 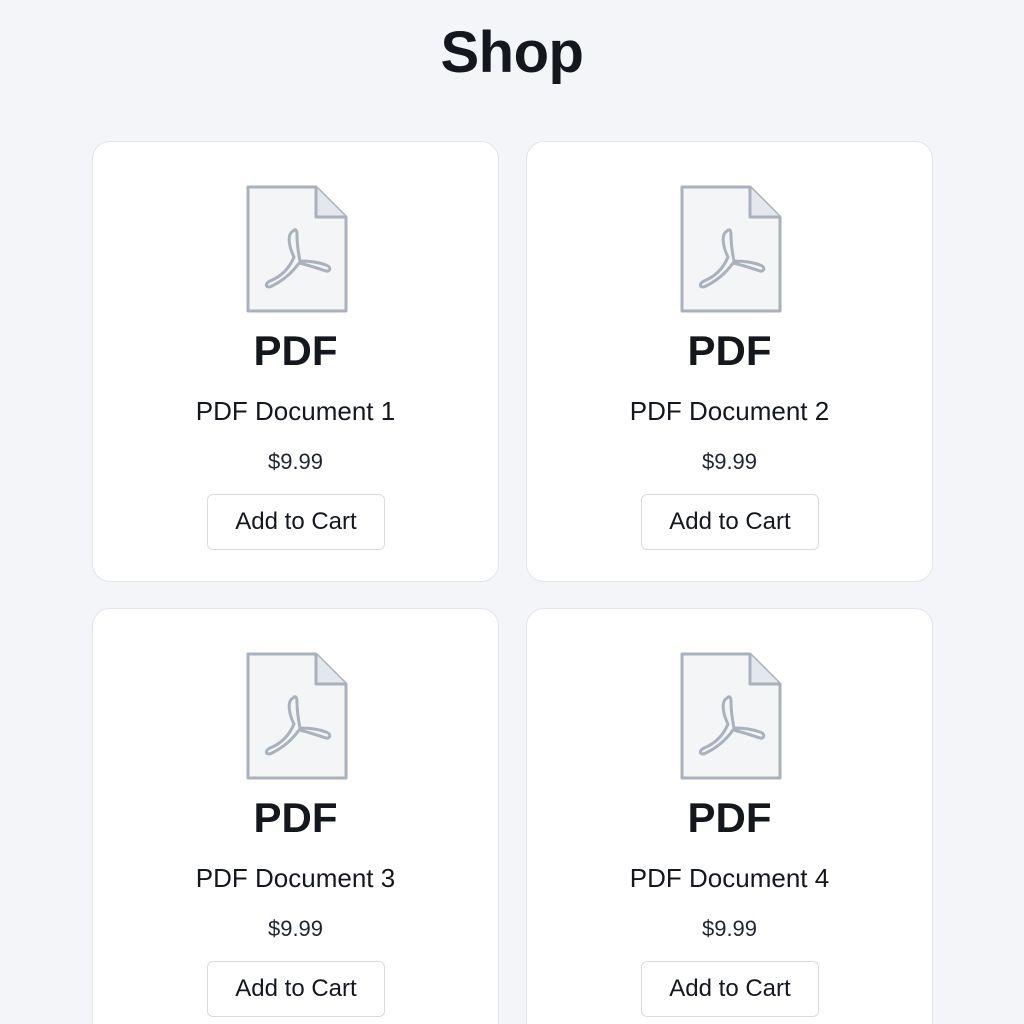 What do you see at coordinates (729, 411) in the screenshot?
I see `product-name: PDF Document 2` at bounding box center [729, 411].